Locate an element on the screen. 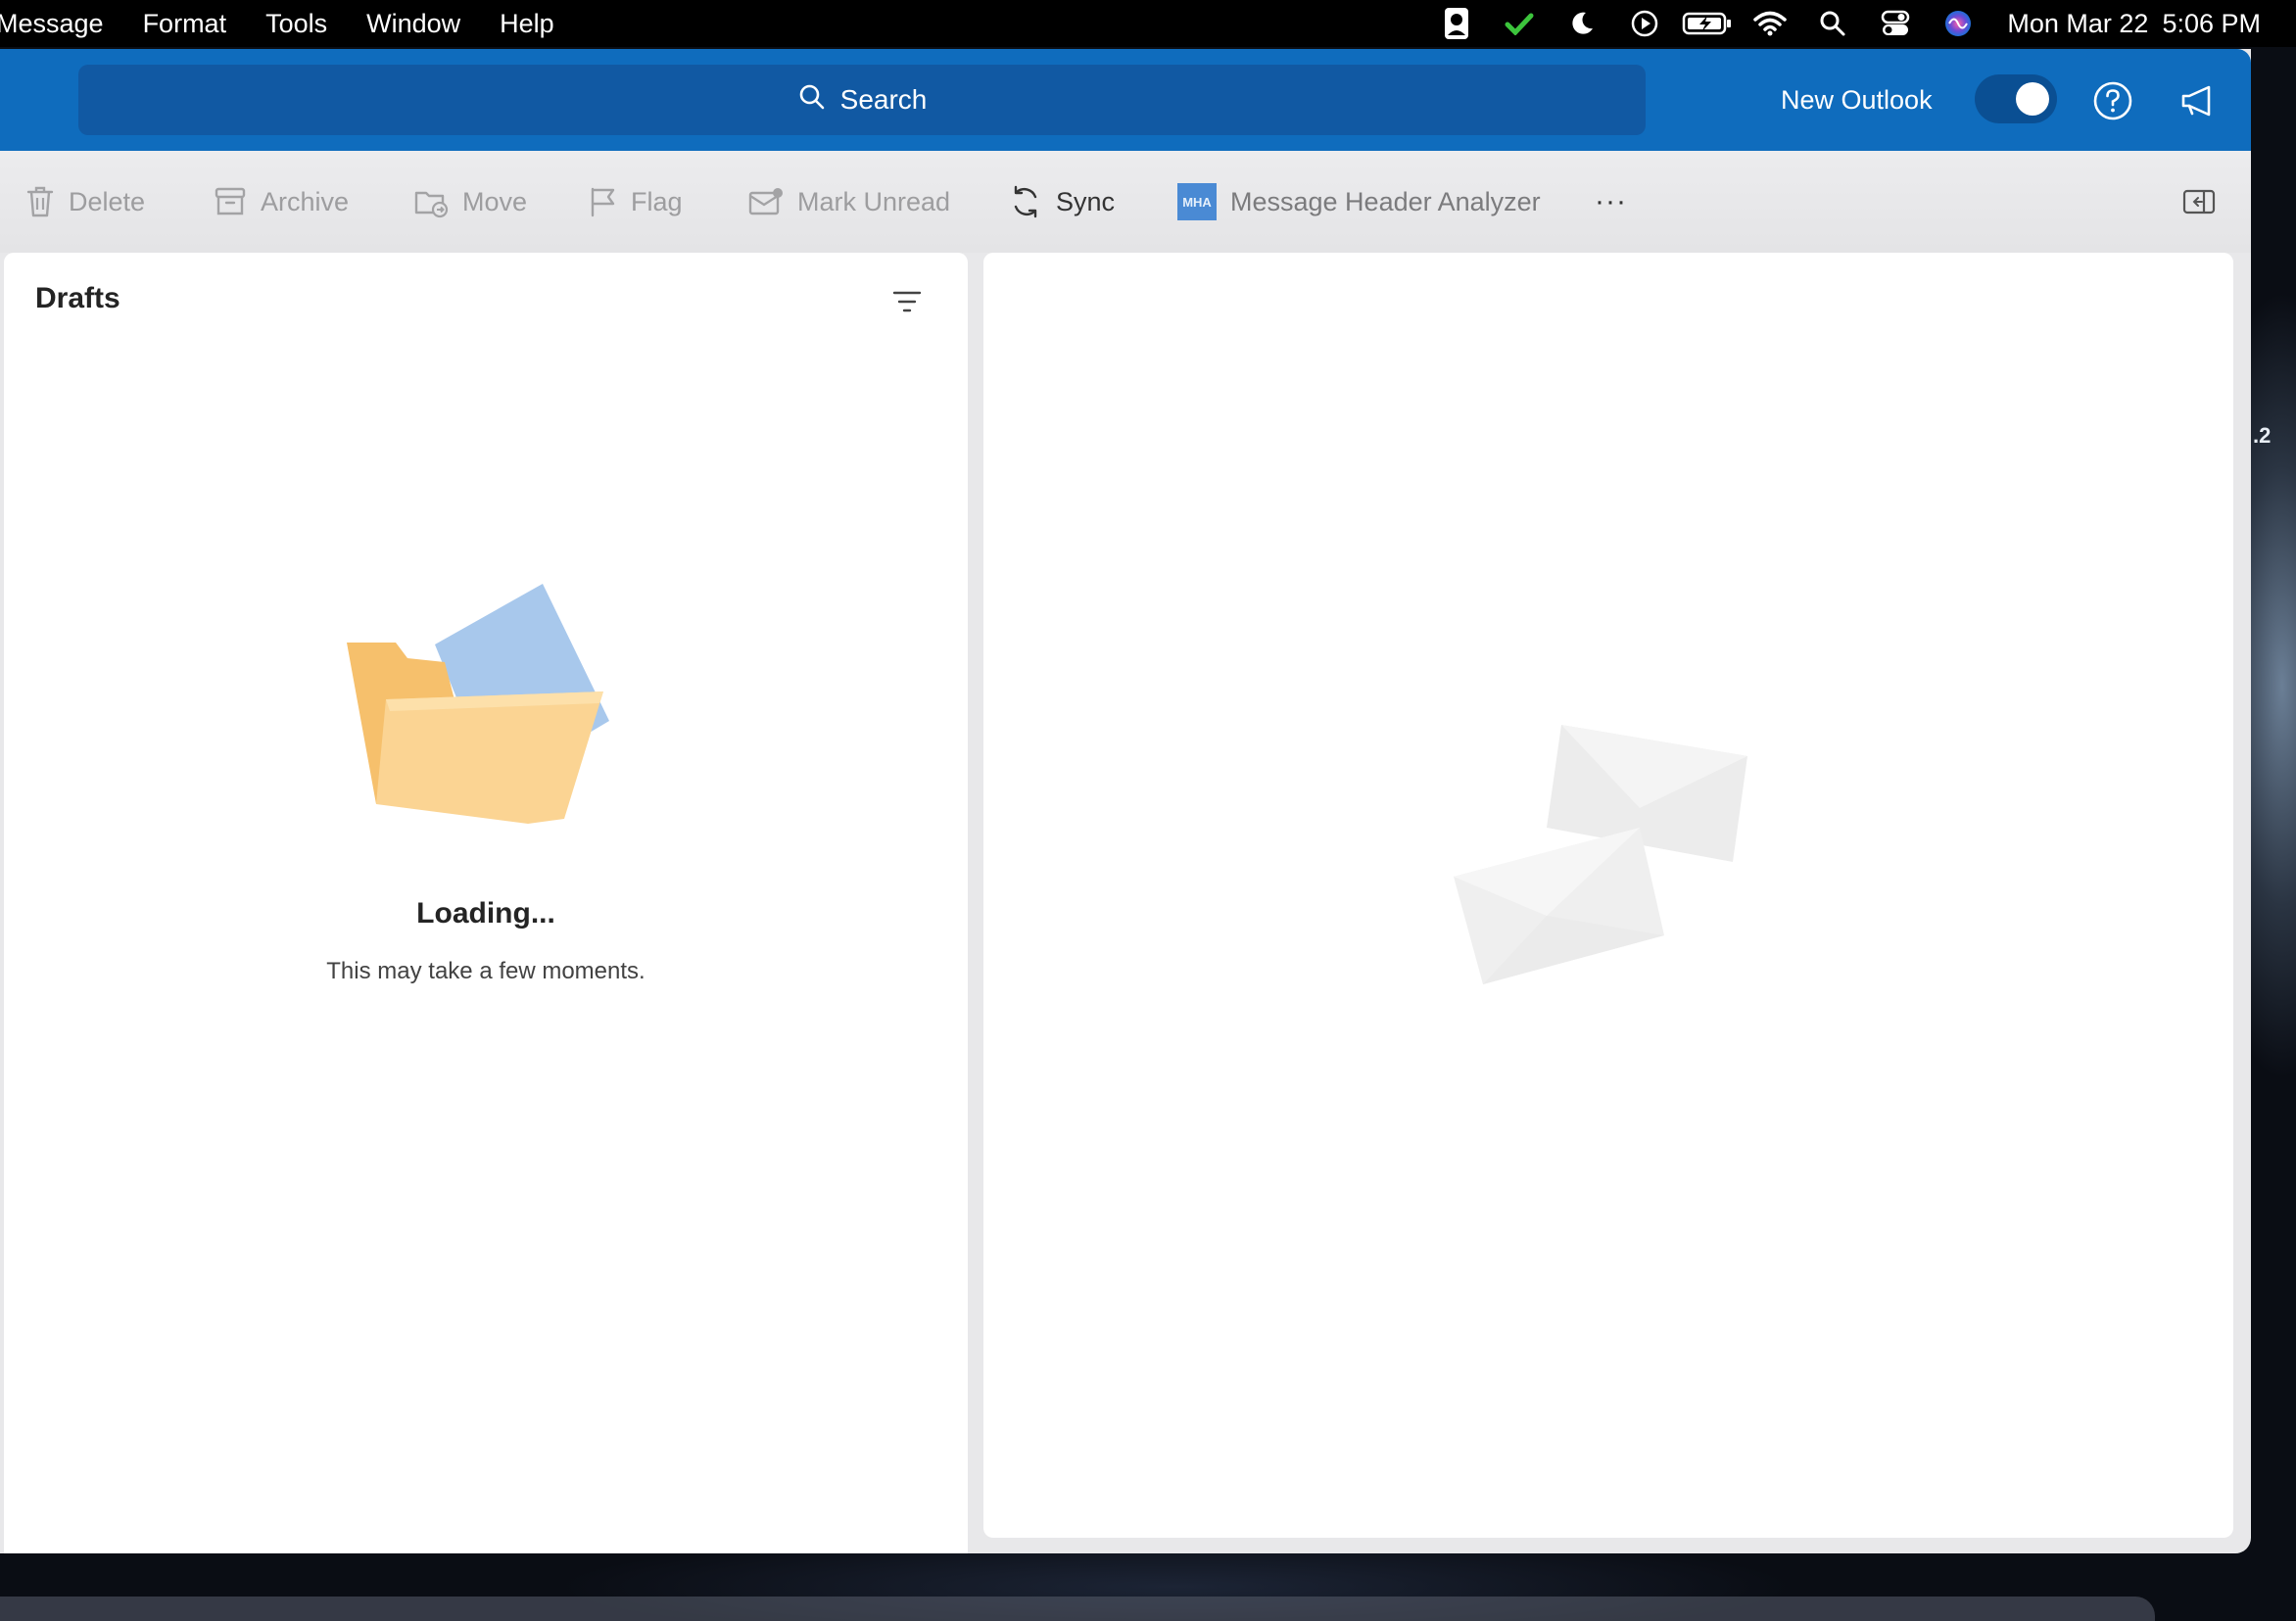 This screenshot has width=2296, height=1621. flag-button: Flag is located at coordinates (636, 201).